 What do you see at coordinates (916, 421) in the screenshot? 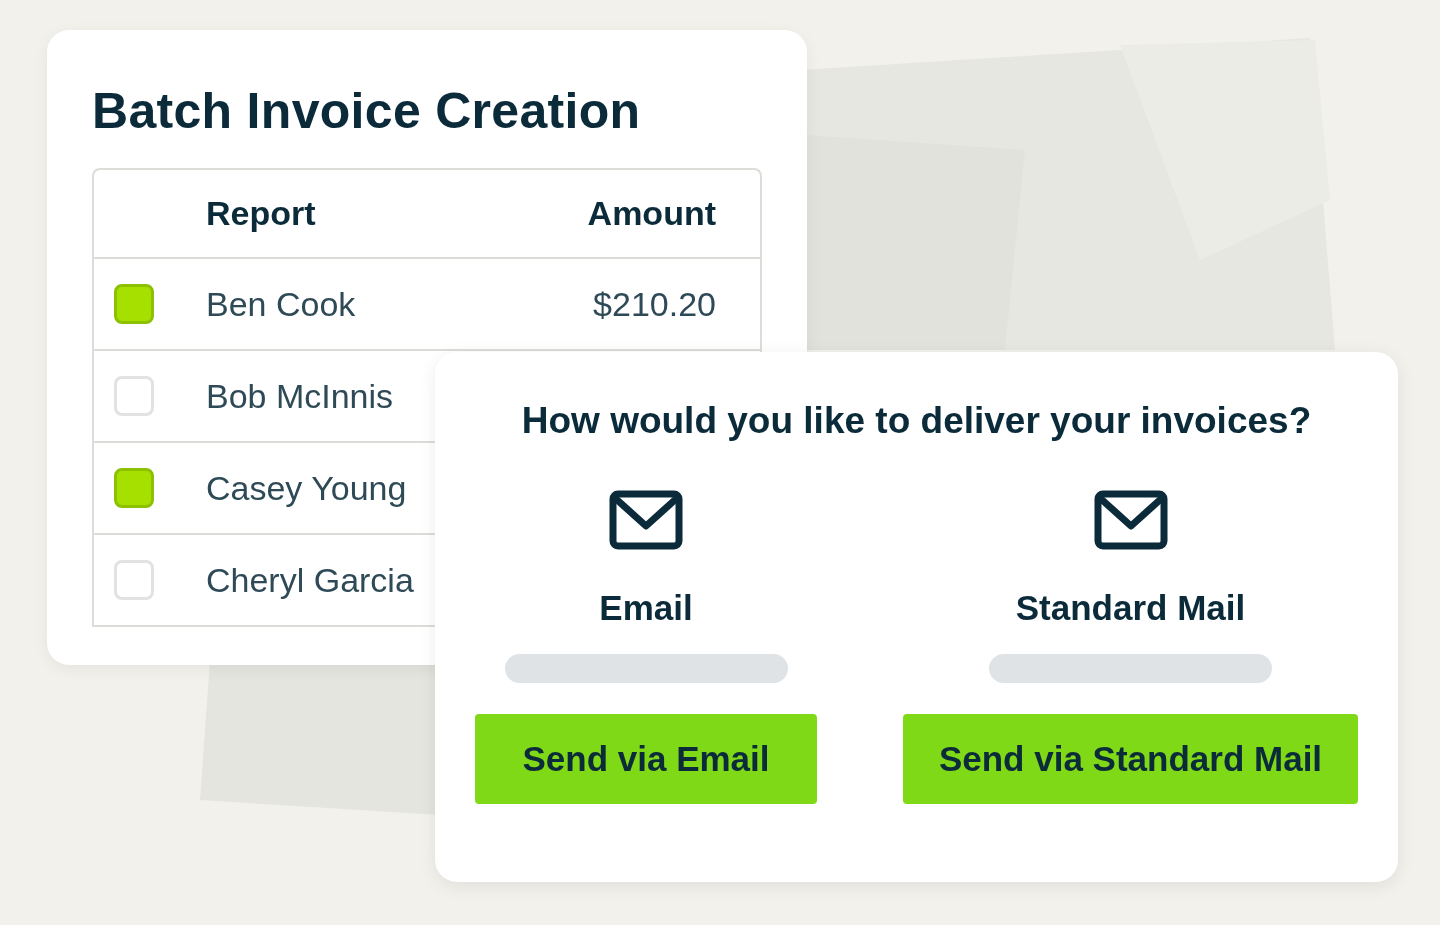
I see `card-title: How would you like to deliver your invoices?` at bounding box center [916, 421].